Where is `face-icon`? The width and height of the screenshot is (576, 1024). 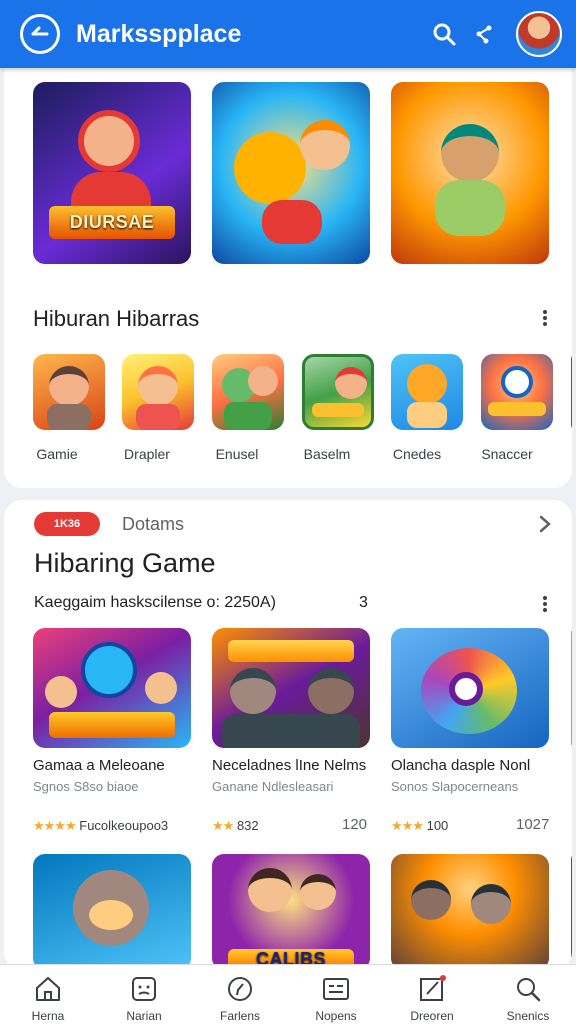 face-icon is located at coordinates (144, 989).